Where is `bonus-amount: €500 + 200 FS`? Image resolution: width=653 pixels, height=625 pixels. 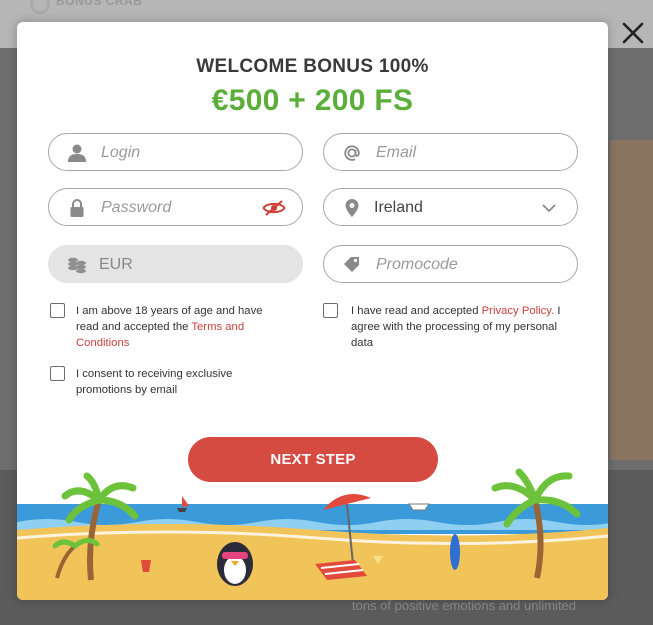 bonus-amount: €500 + 200 FS is located at coordinates (312, 100).